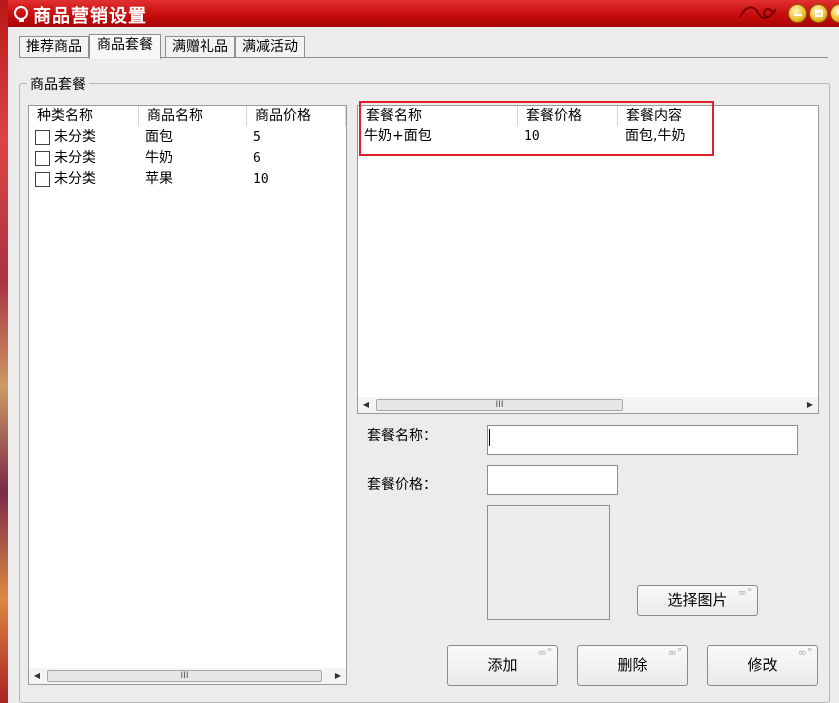 The width and height of the screenshot is (839, 703). I want to click on tab-product-package: 商品套餐, so click(125, 46).